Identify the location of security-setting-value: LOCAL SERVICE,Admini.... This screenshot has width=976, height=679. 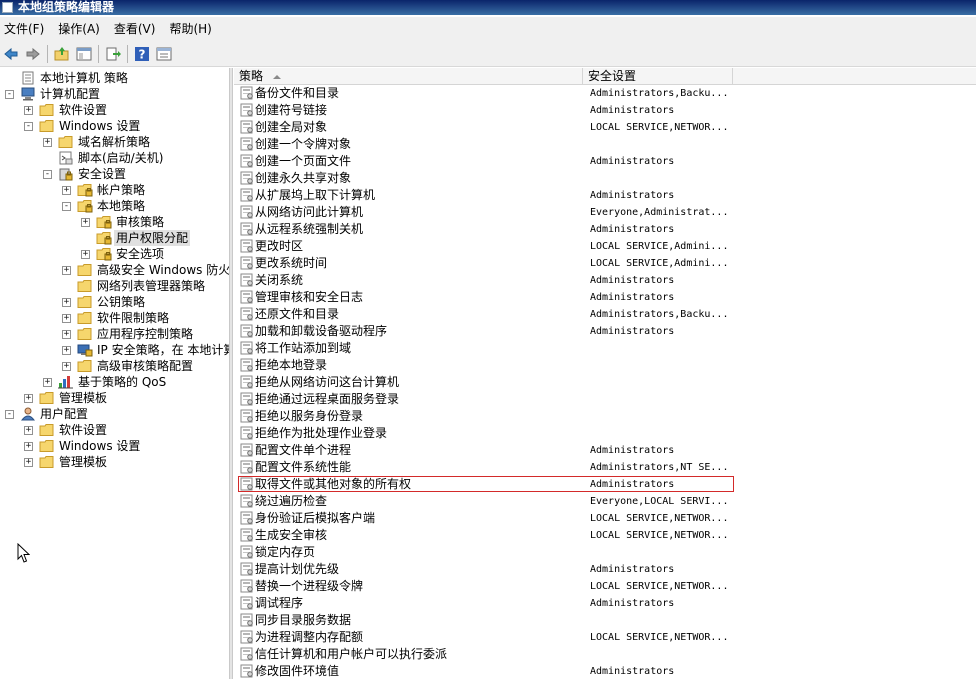
(659, 246).